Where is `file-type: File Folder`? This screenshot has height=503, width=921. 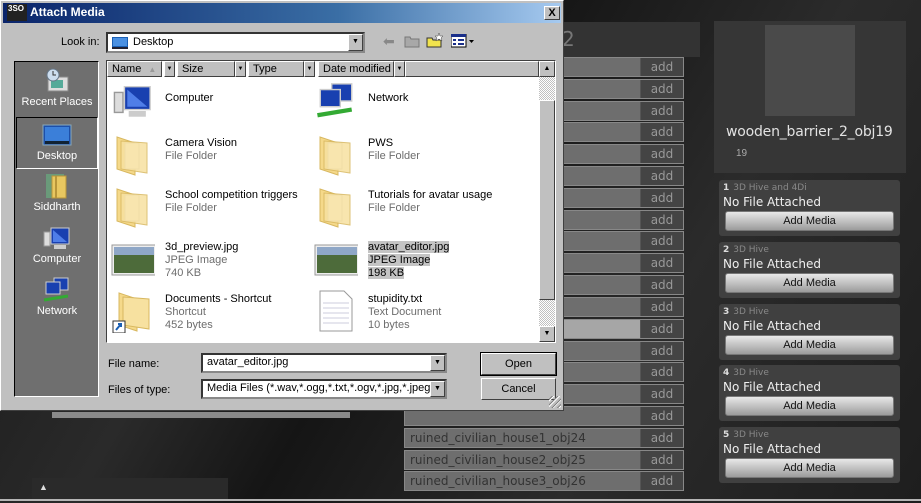
file-type: File Folder is located at coordinates (394, 208).